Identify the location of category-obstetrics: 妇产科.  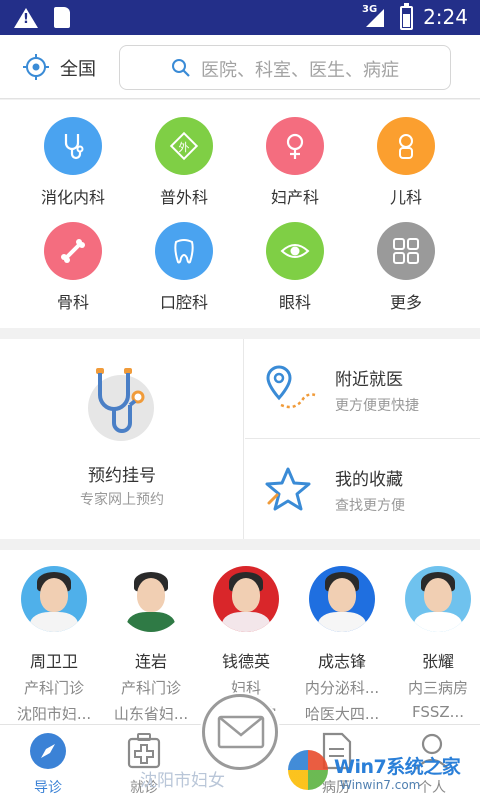
(295, 167).